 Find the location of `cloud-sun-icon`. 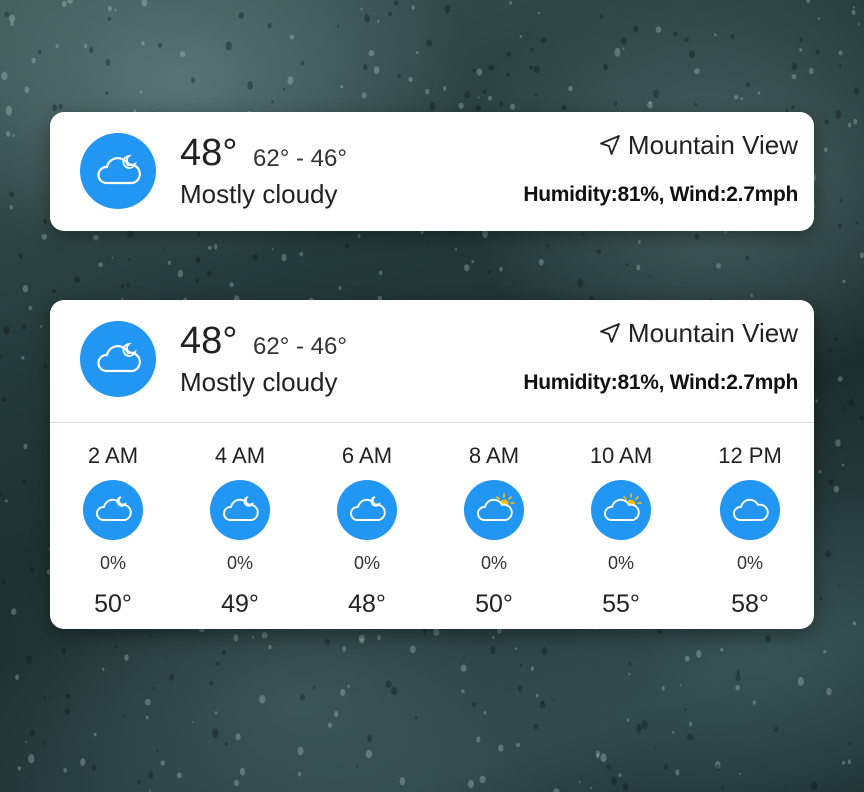

cloud-sun-icon is located at coordinates (494, 510).